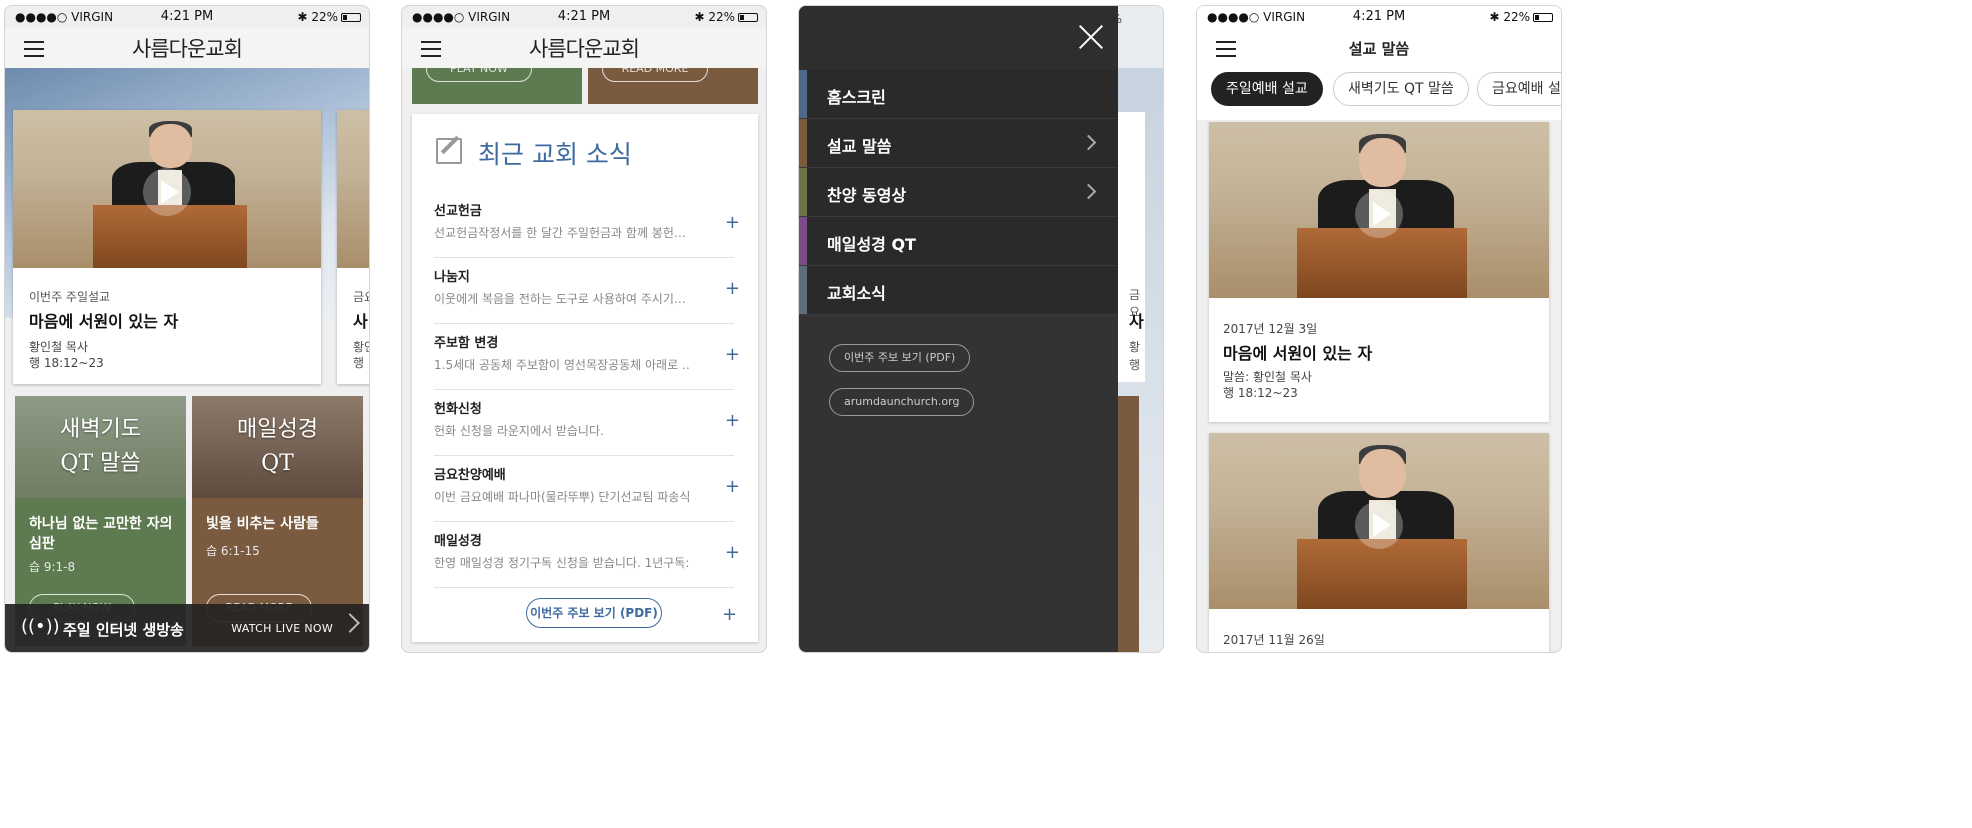 The height and width of the screenshot is (828, 1972). I want to click on battery-icon, so click(748, 17).